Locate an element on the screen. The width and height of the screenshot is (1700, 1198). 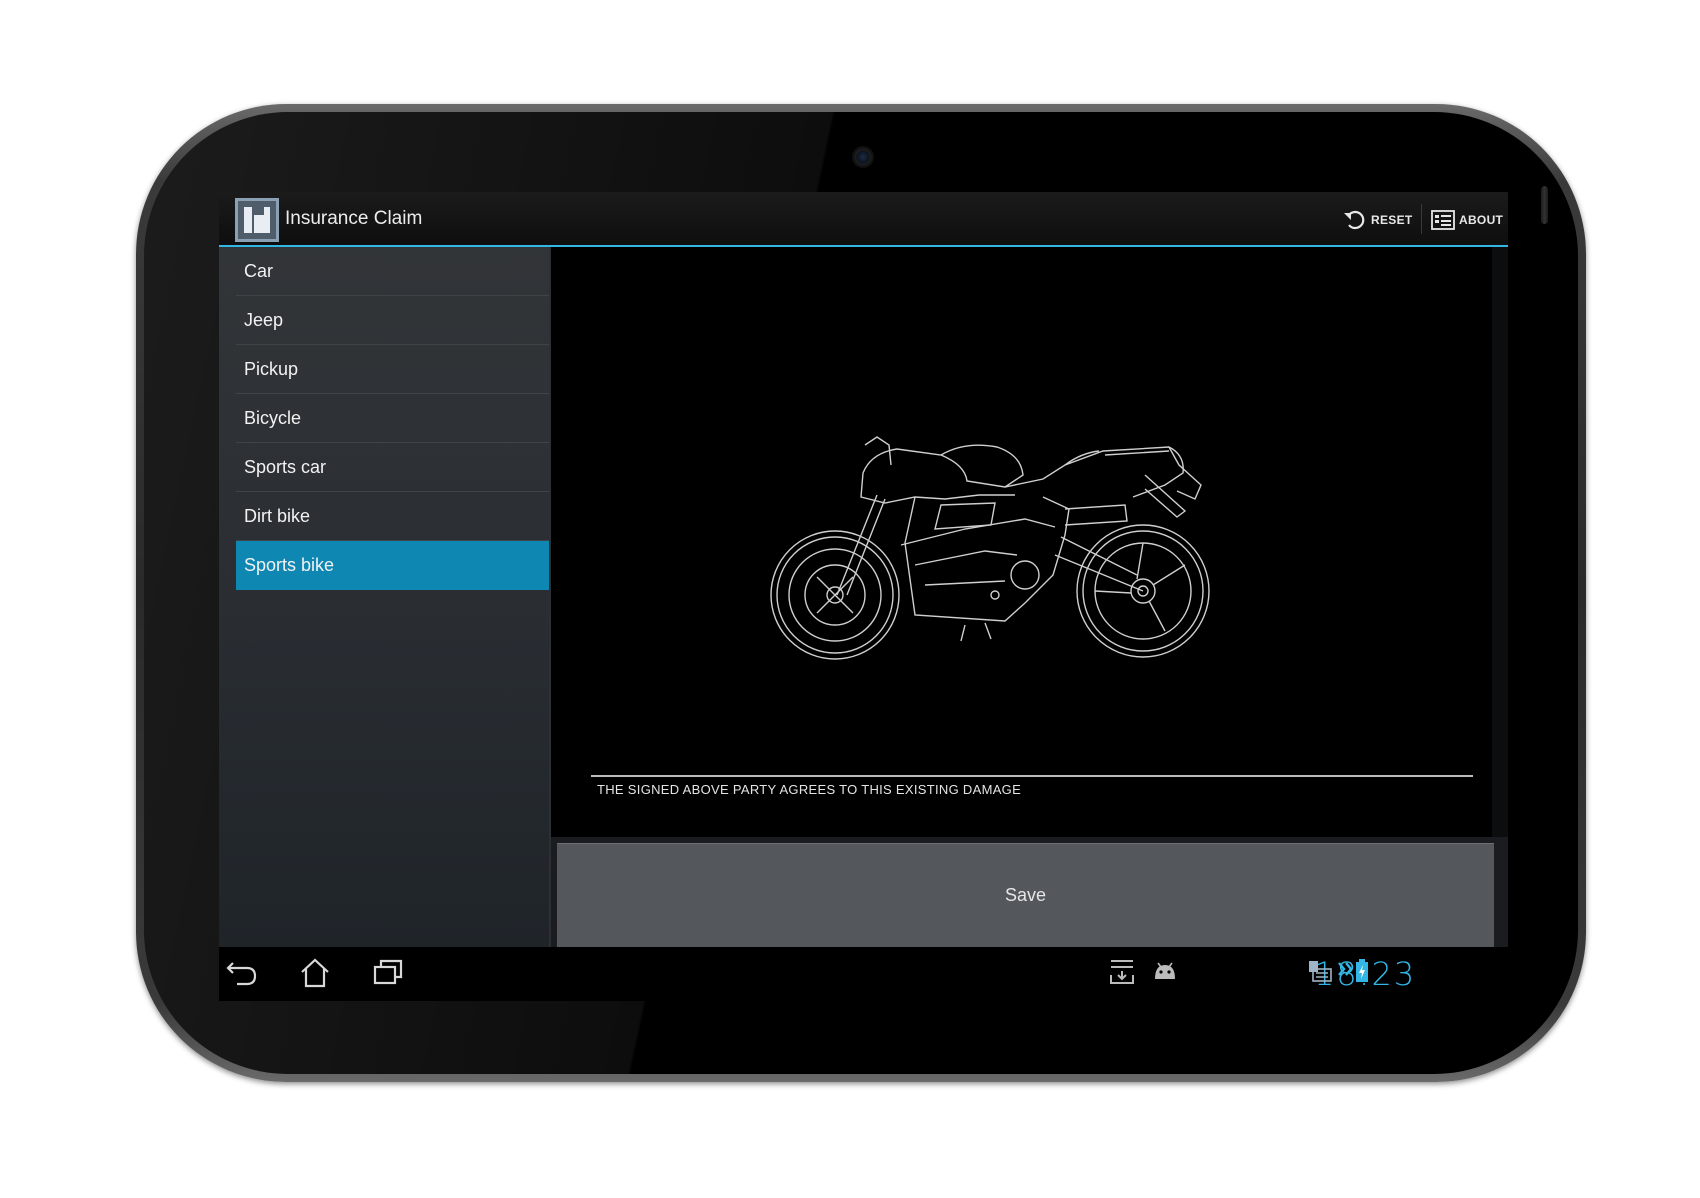
vehicle-item-sports-bike: Sports bike is located at coordinates (392, 565).